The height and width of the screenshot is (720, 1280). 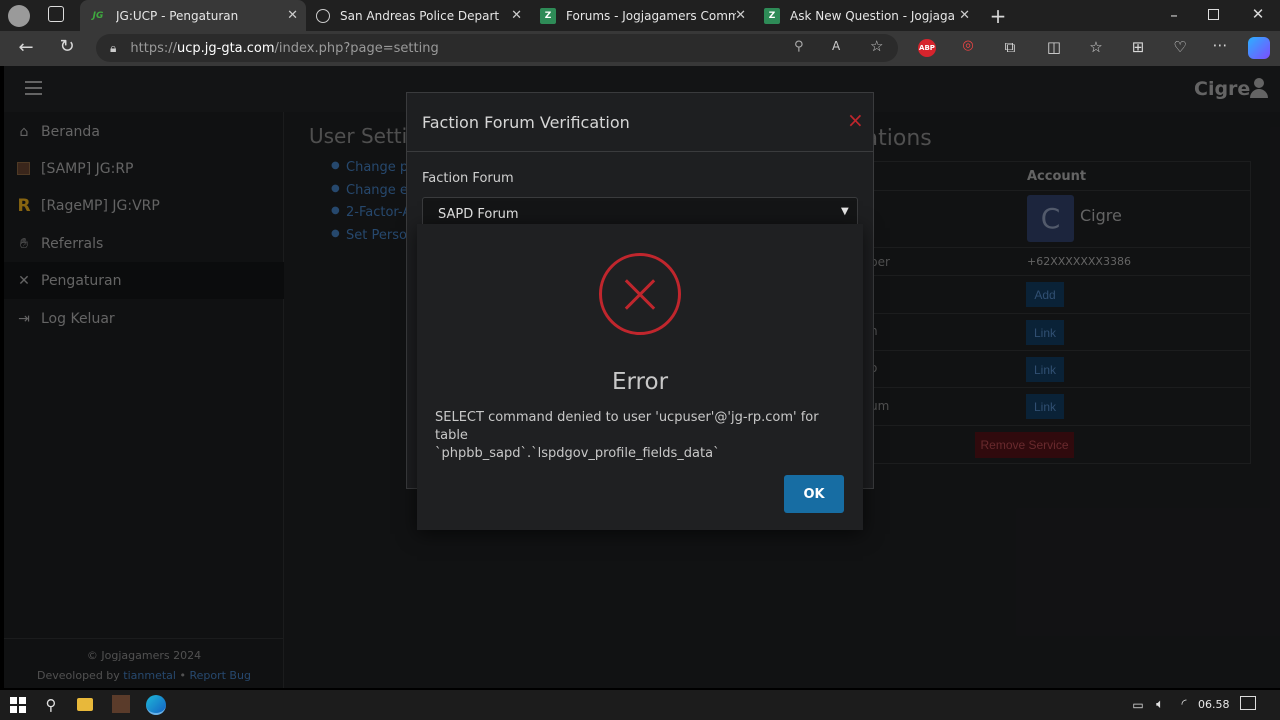 I want to click on windows-taskbar: ⚲ ▭ 🔈︎ ◜ 06.58, so click(x=640, y=705).